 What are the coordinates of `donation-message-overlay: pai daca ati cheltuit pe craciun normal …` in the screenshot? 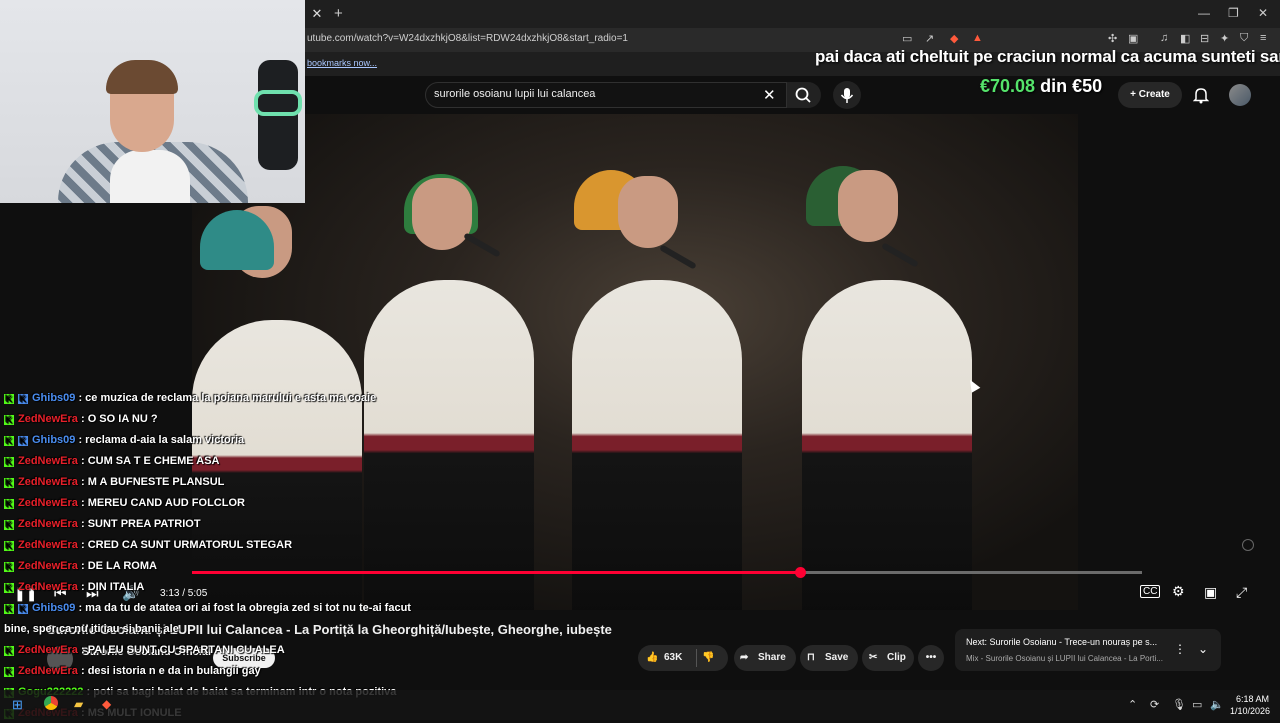 It's located at (1047, 56).